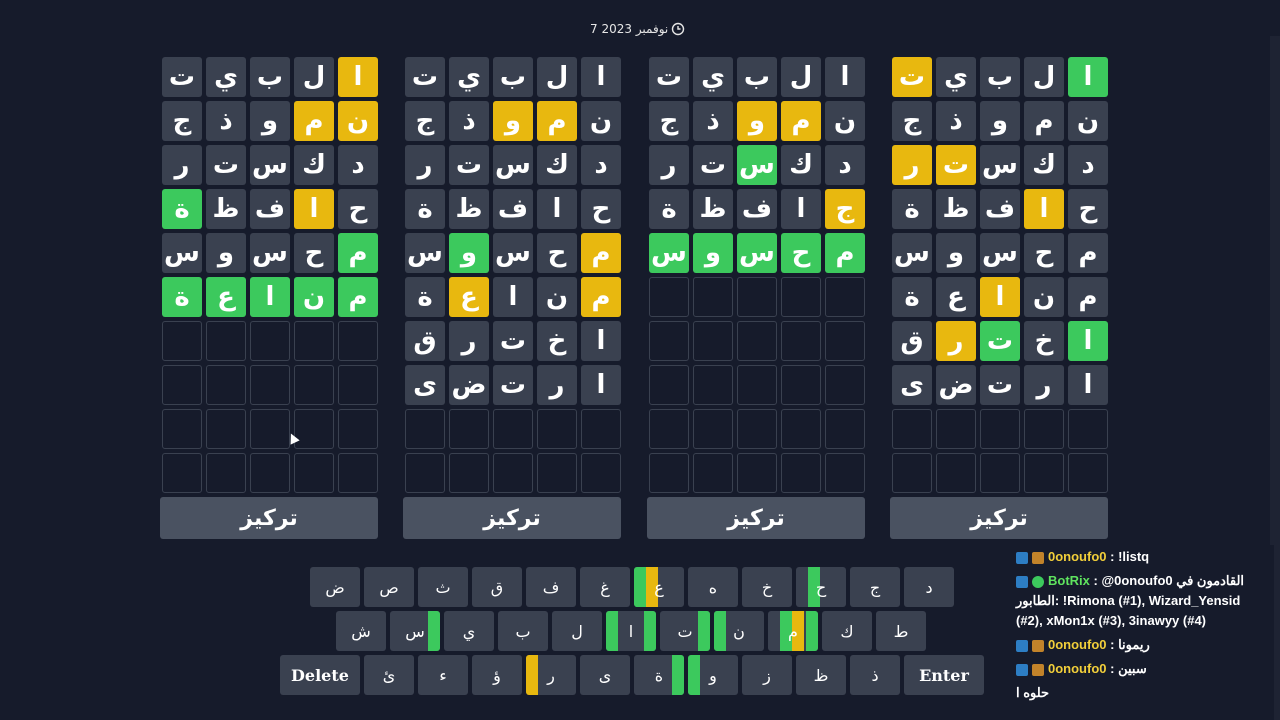  I want to click on key-ذ: ذ, so click(875, 675).